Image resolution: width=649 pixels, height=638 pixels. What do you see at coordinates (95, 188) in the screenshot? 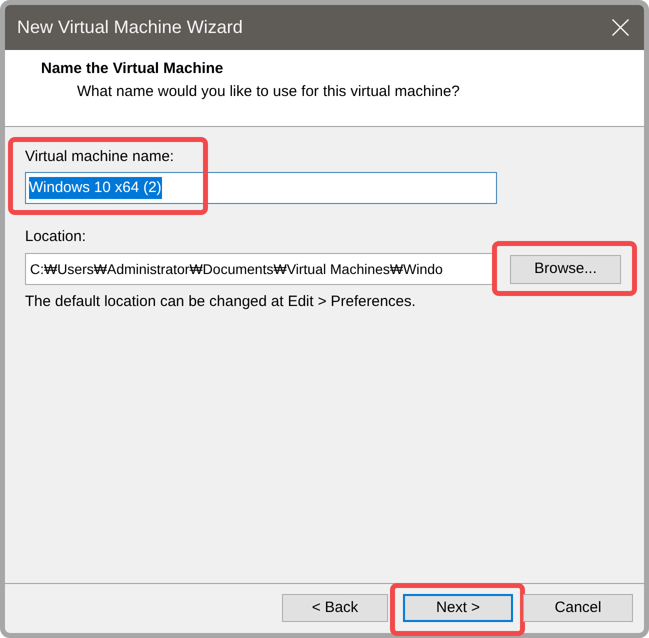
I see `selected-text: Windows 10 x64 (2)` at bounding box center [95, 188].